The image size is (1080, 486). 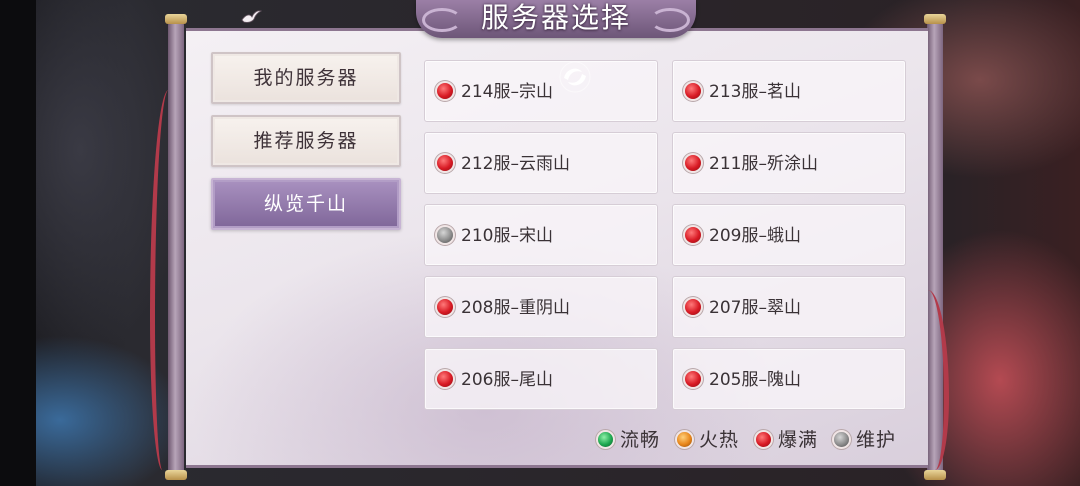 What do you see at coordinates (684, 439) in the screenshot?
I see `status-orange-icon` at bounding box center [684, 439].